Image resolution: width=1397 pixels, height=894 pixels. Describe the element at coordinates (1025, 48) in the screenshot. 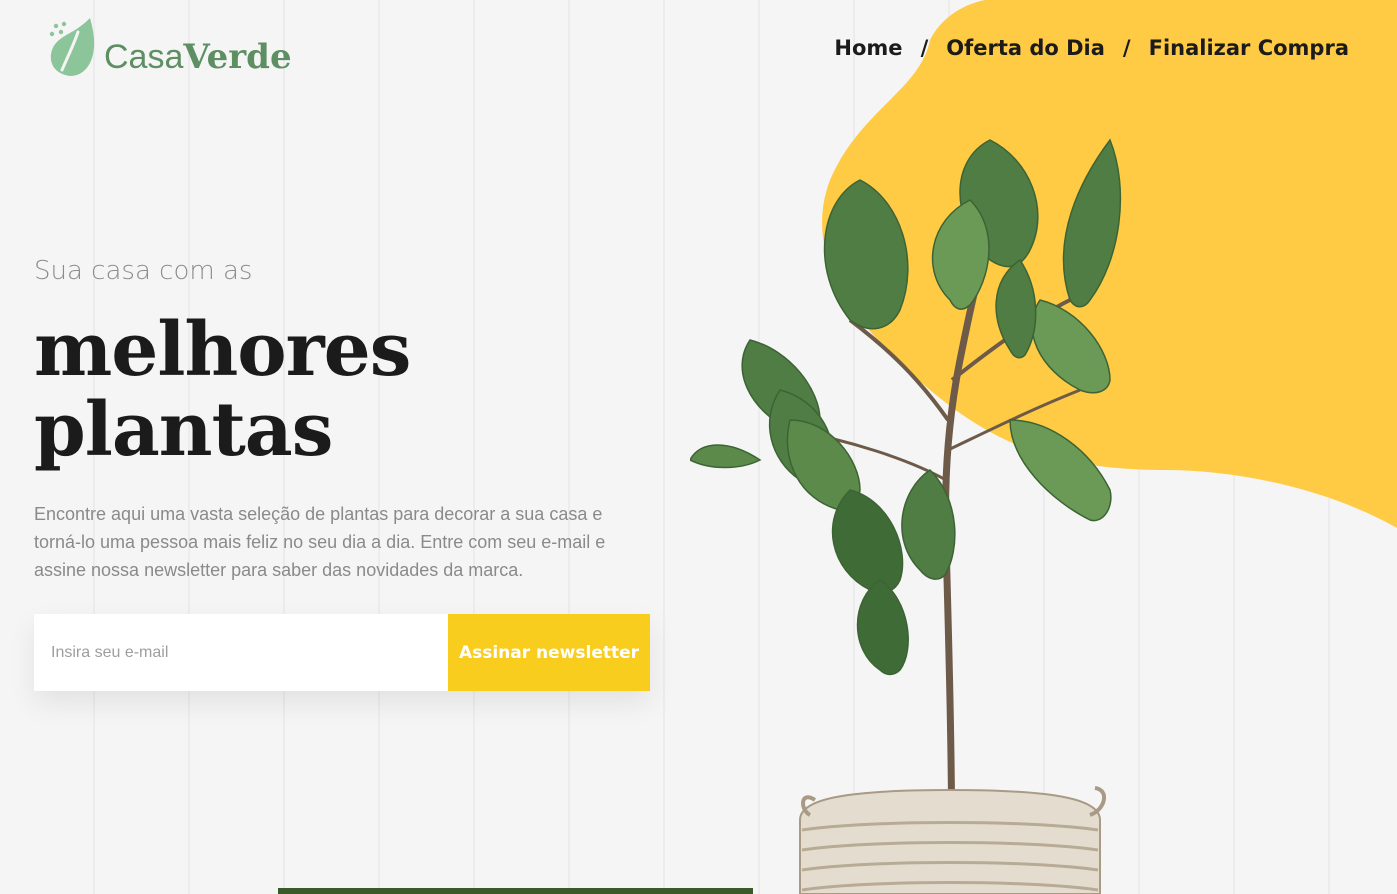

I see `nav-link-oferta-do-dia: Oferta do Dia` at that location.